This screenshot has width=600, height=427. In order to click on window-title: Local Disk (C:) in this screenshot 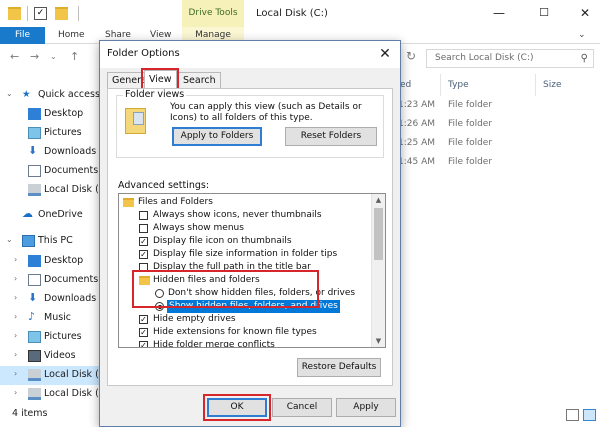, I will do `click(292, 13)`.